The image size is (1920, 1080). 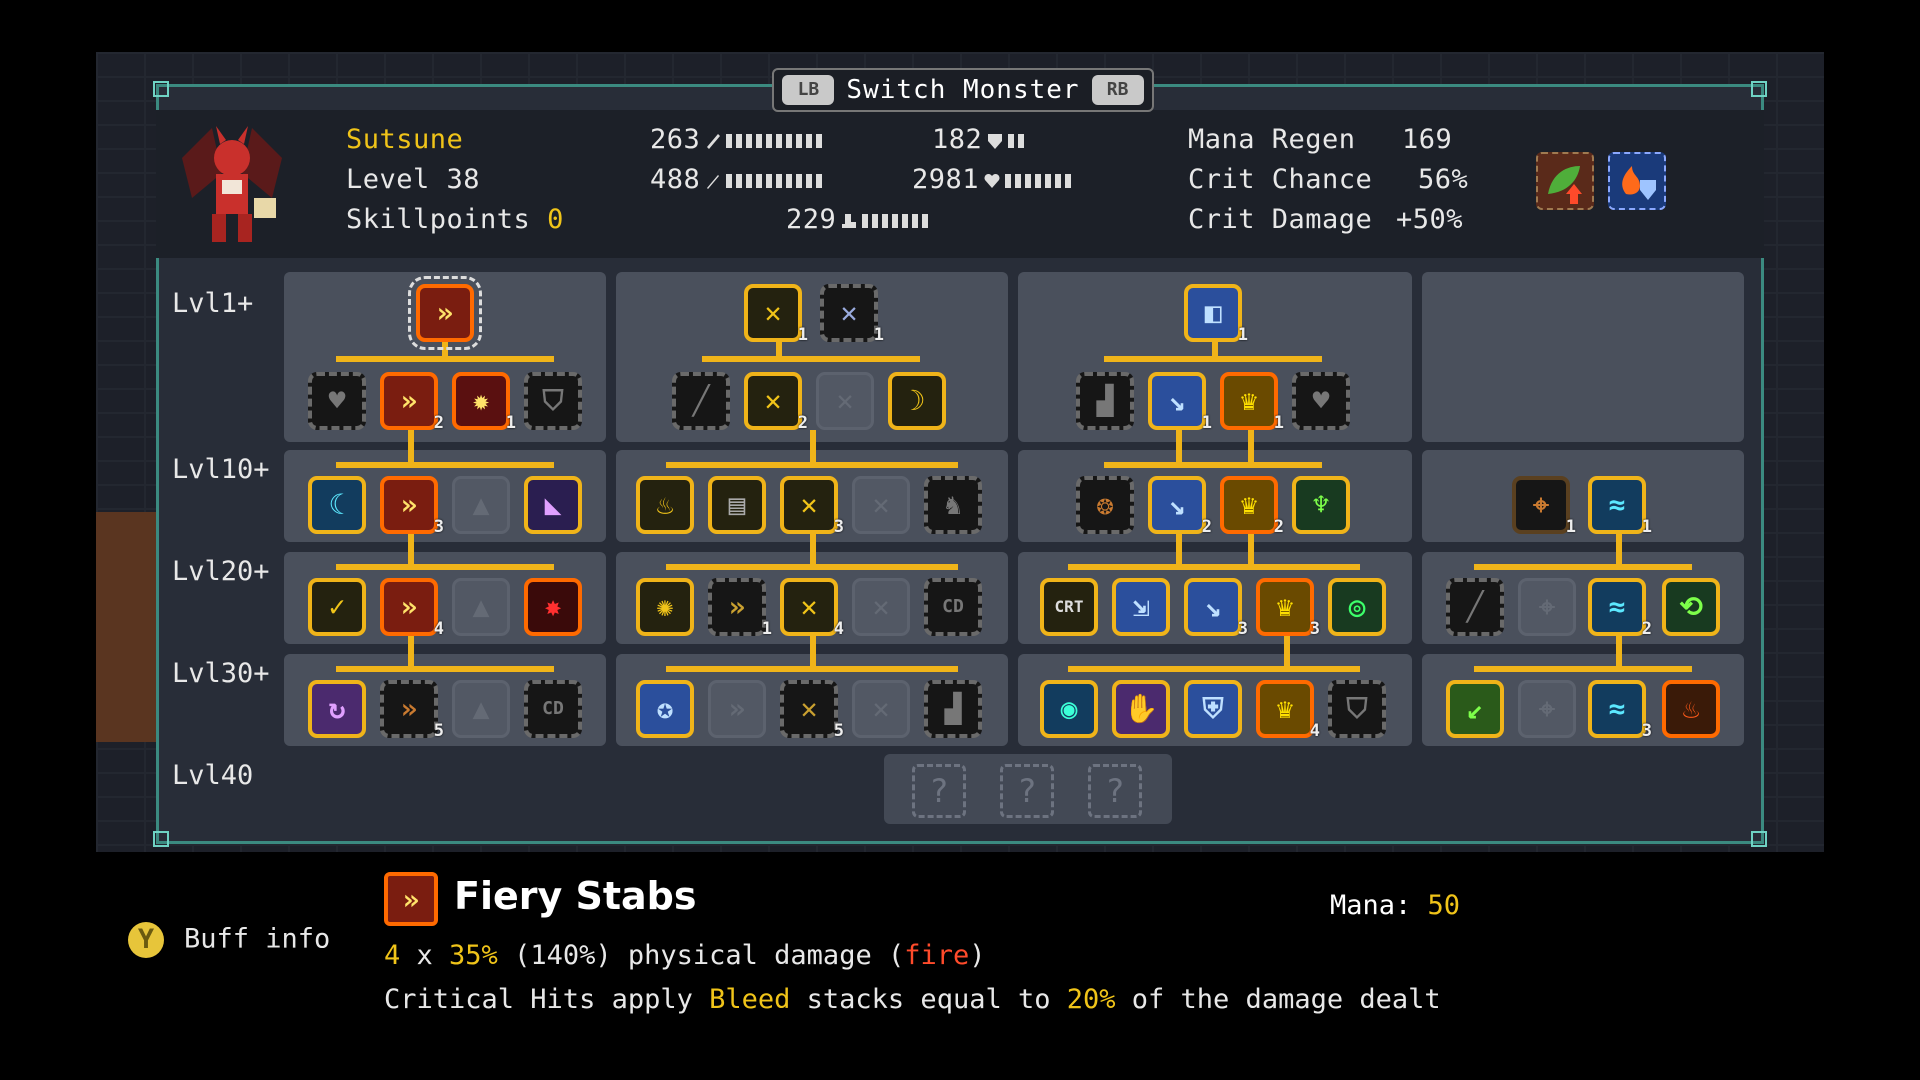 I want to click on rank-label: 5, so click(x=838, y=731).